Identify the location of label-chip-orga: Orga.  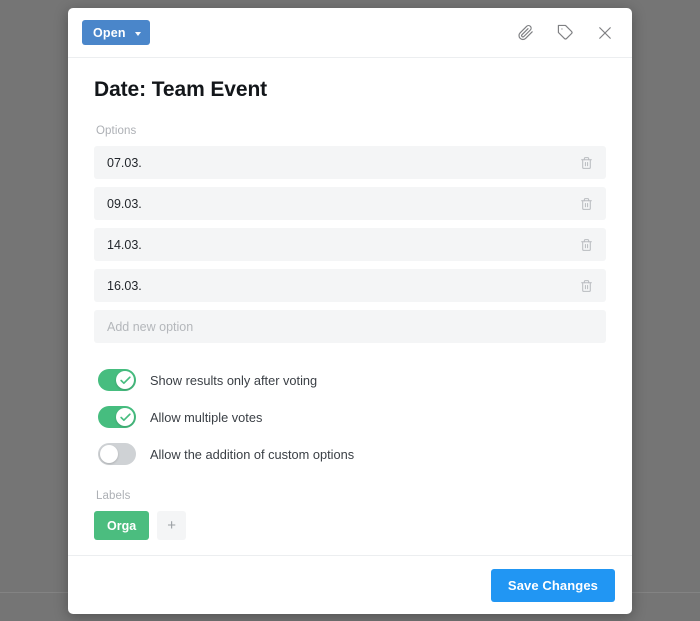
(122, 525).